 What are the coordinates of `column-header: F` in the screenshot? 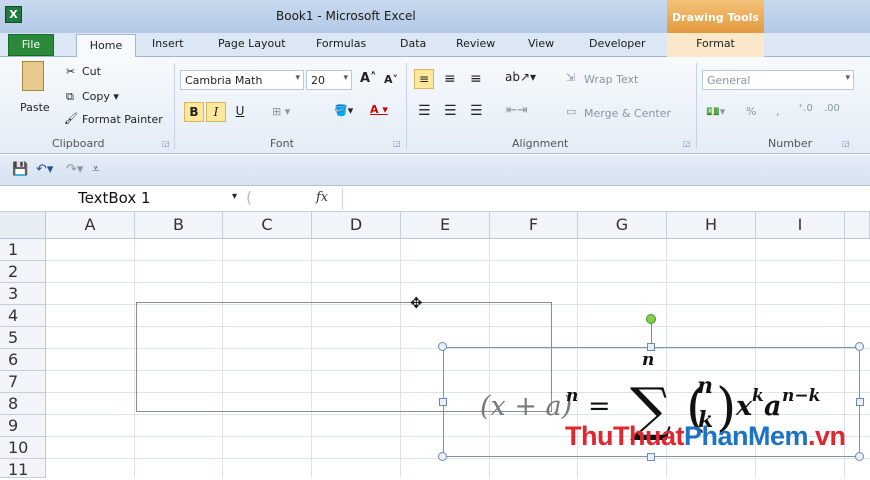 It's located at (534, 225).